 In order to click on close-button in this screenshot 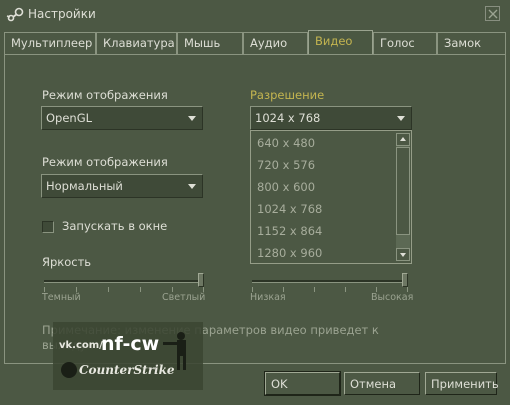, I will do `click(492, 13)`.